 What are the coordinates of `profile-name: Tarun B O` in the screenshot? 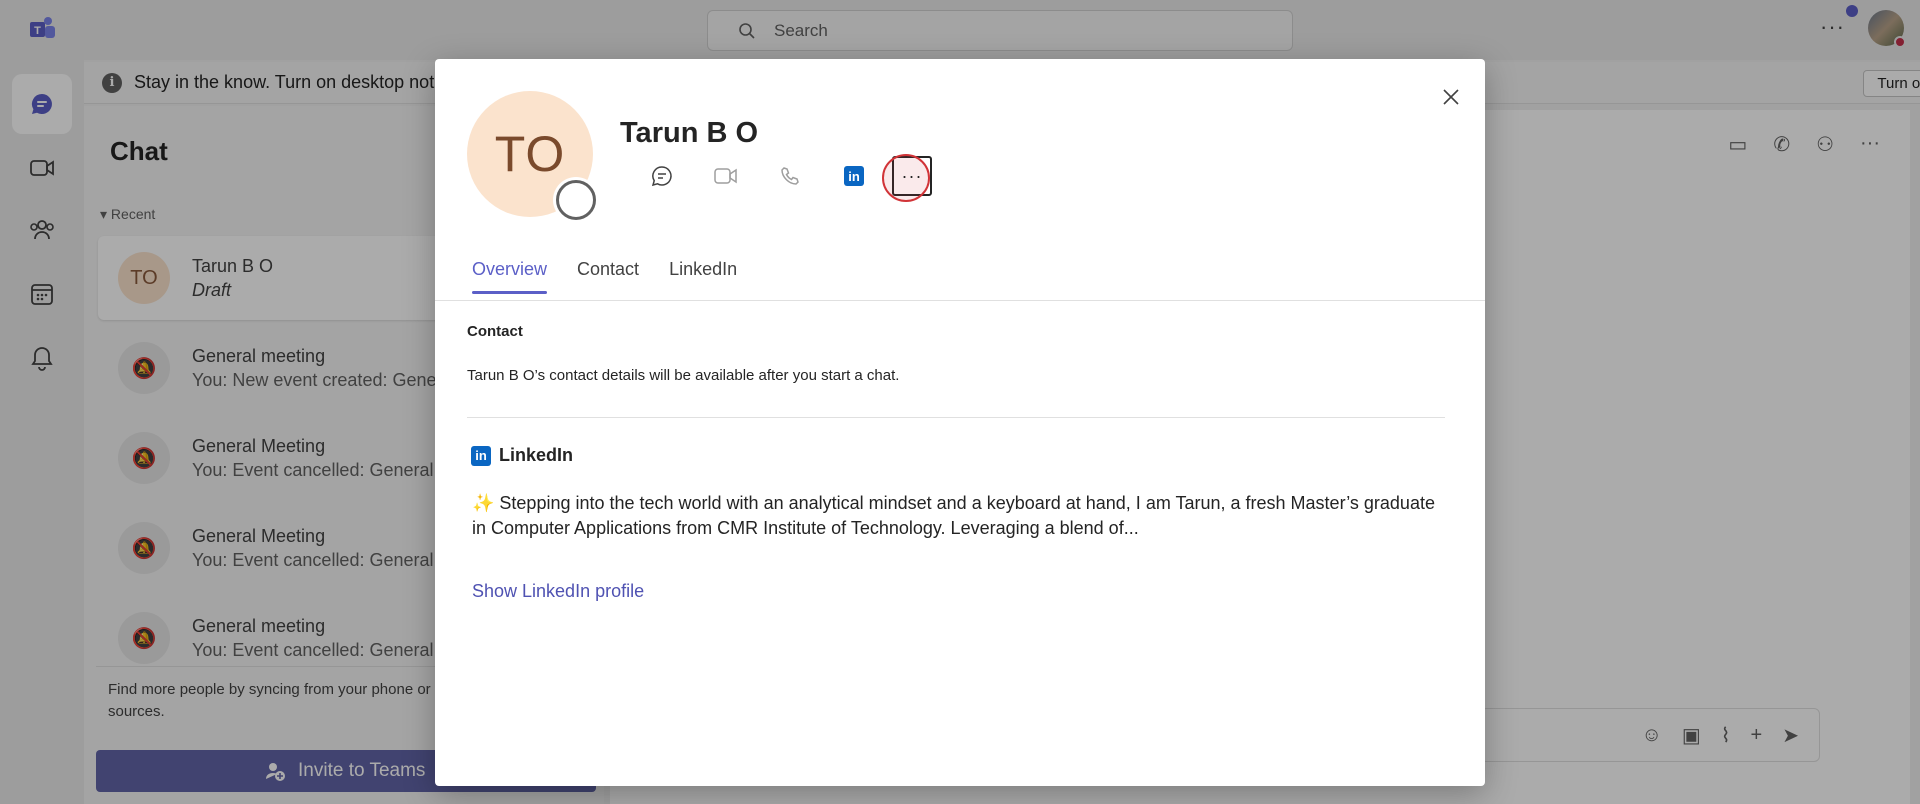 It's located at (689, 133).